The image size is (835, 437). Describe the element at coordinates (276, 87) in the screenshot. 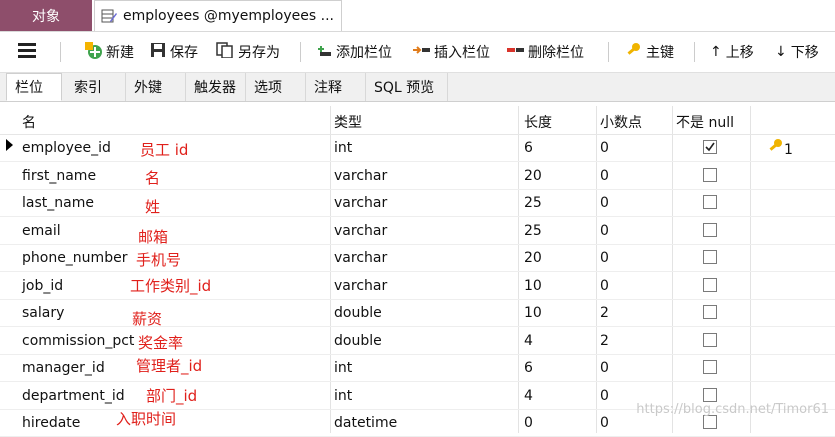

I see `tab-options: 选项` at that location.